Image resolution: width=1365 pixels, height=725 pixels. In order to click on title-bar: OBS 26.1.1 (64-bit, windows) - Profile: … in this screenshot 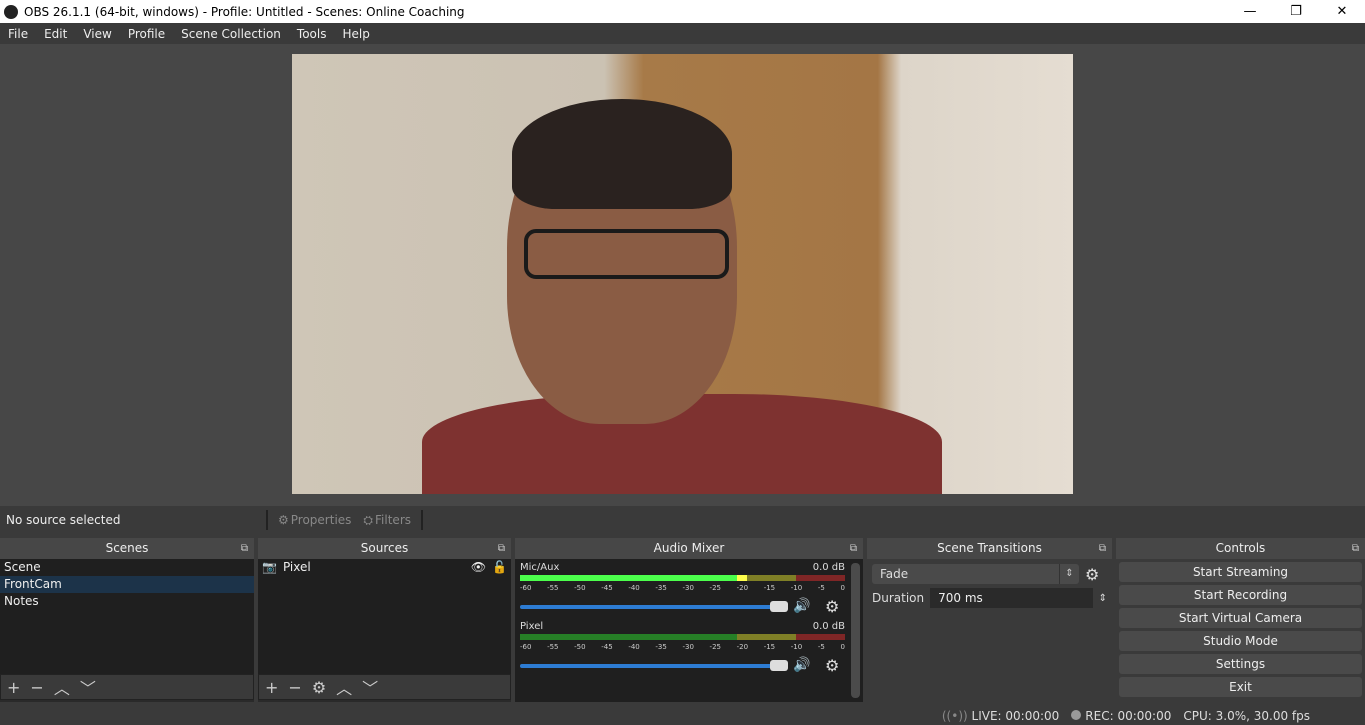, I will do `click(682, 11)`.